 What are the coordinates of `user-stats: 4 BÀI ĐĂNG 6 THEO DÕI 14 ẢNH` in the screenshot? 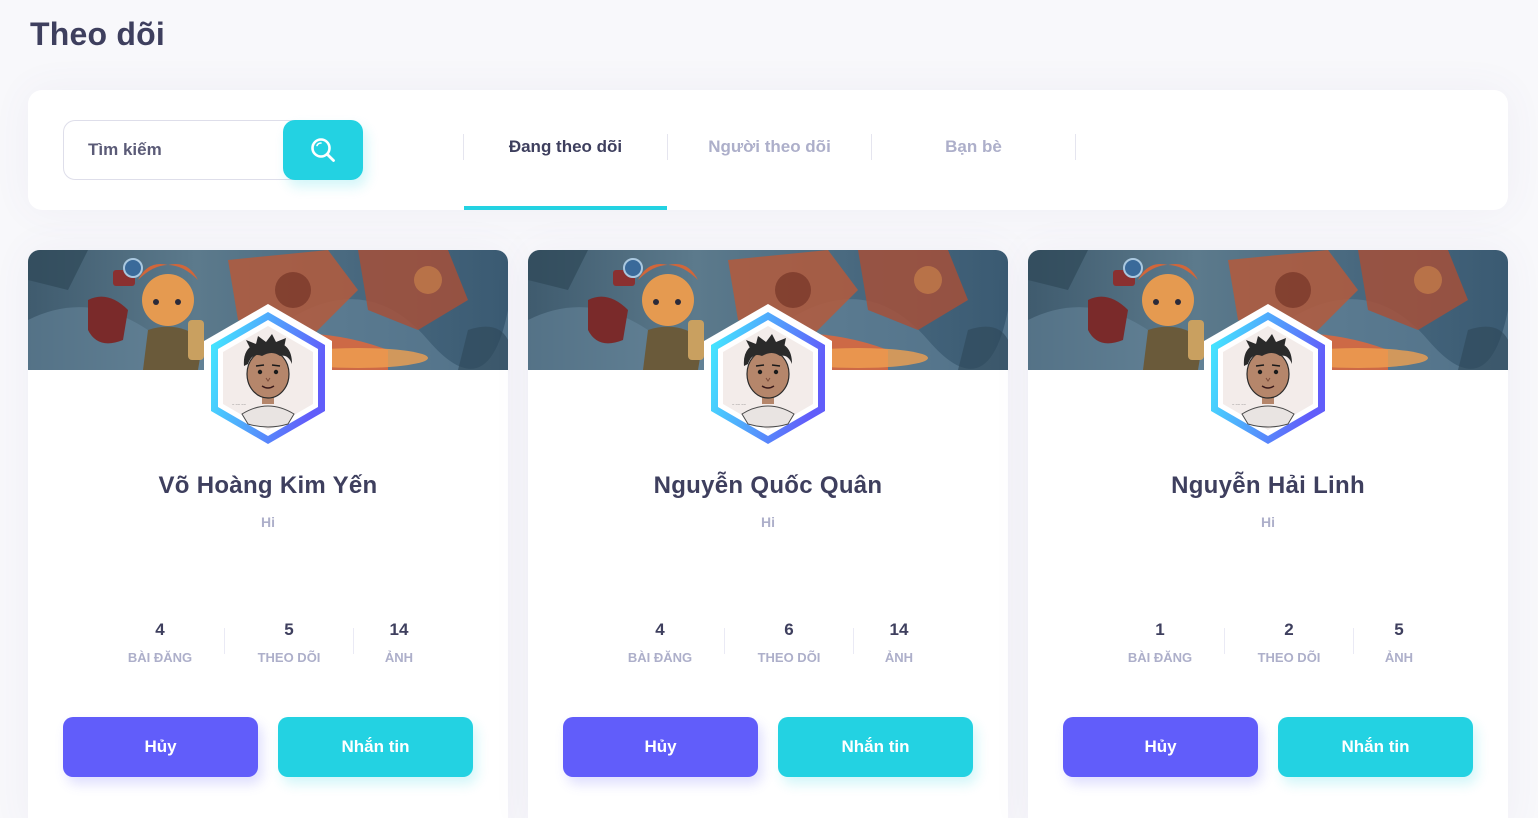 It's located at (770, 642).